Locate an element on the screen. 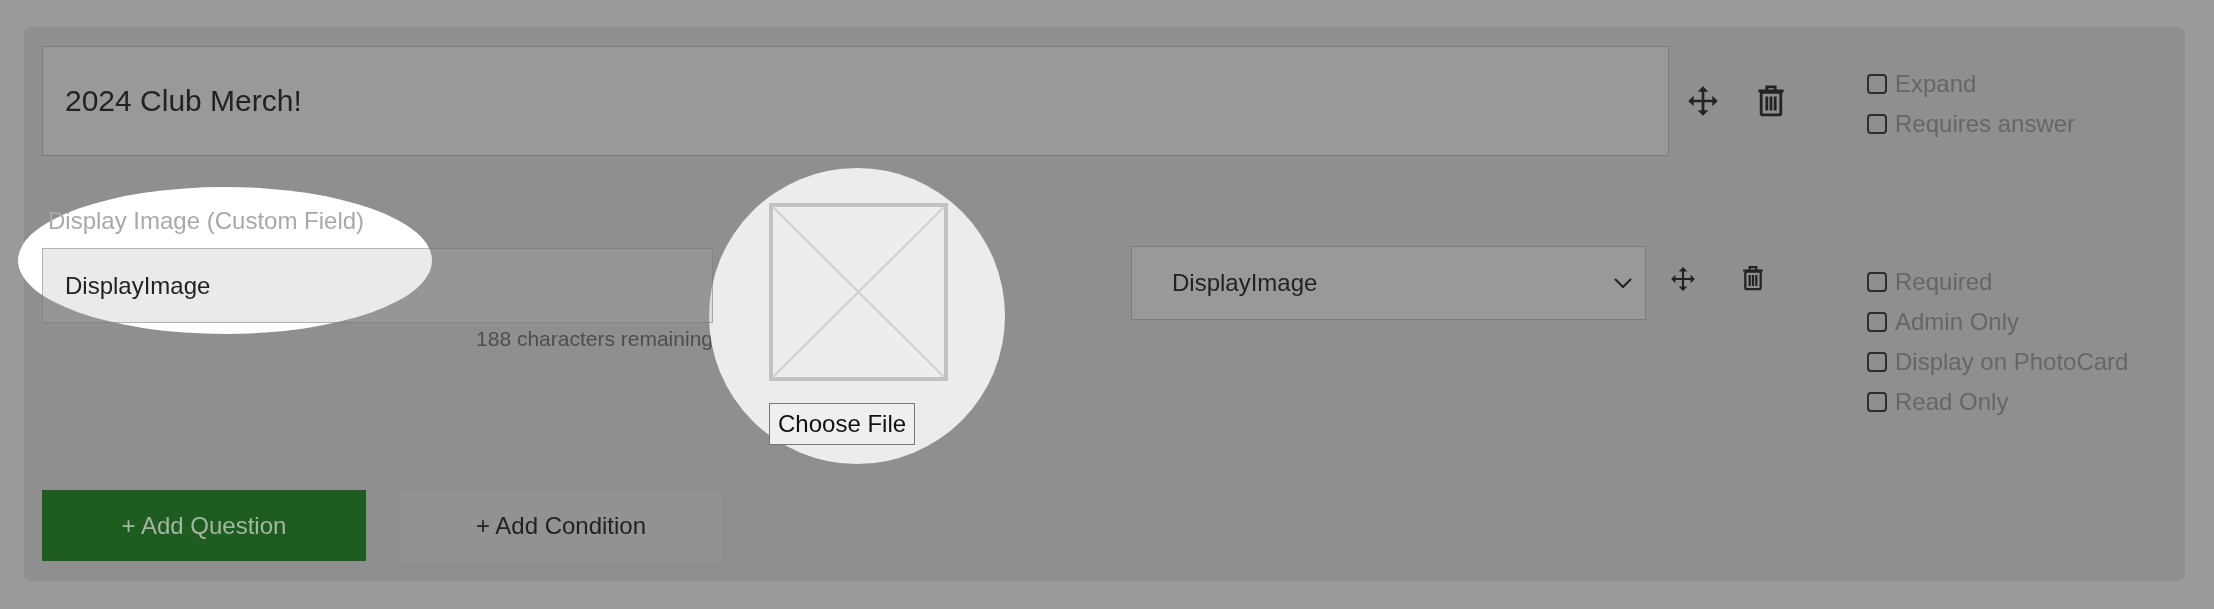 The image size is (2214, 609). choose-file-button: Choose File is located at coordinates (842, 424).